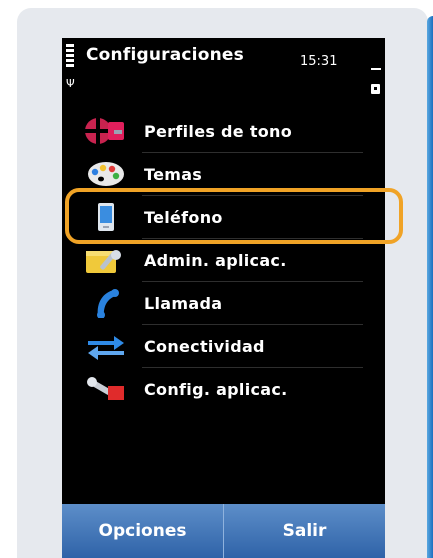 The image size is (433, 558). What do you see at coordinates (143, 531) in the screenshot?
I see `options-button: Opciones` at bounding box center [143, 531].